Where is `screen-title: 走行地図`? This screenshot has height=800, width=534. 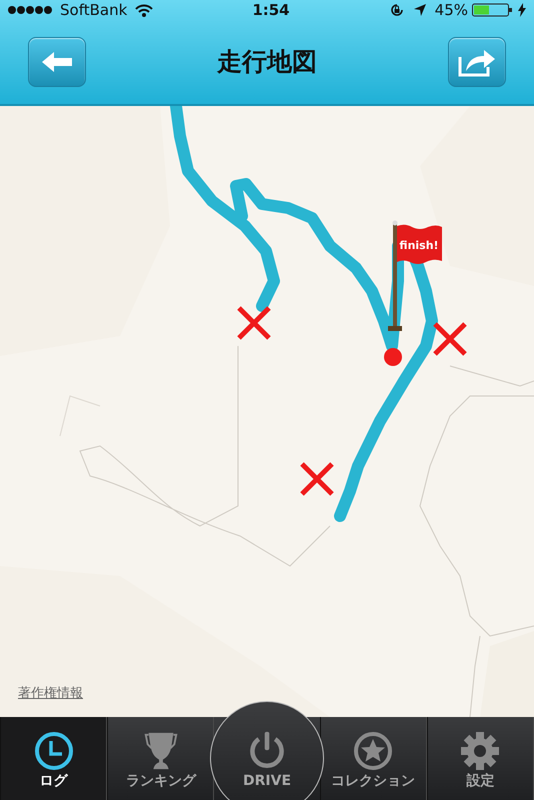 screen-title: 走行地図 is located at coordinates (267, 62).